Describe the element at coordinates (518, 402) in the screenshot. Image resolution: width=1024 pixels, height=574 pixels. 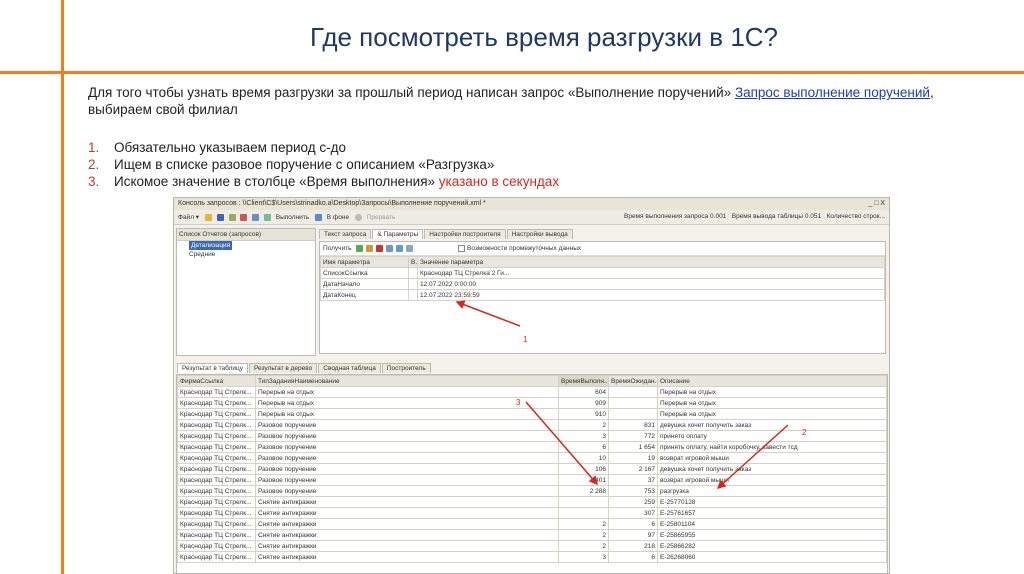
I see `annotation-label-3: 3` at that location.